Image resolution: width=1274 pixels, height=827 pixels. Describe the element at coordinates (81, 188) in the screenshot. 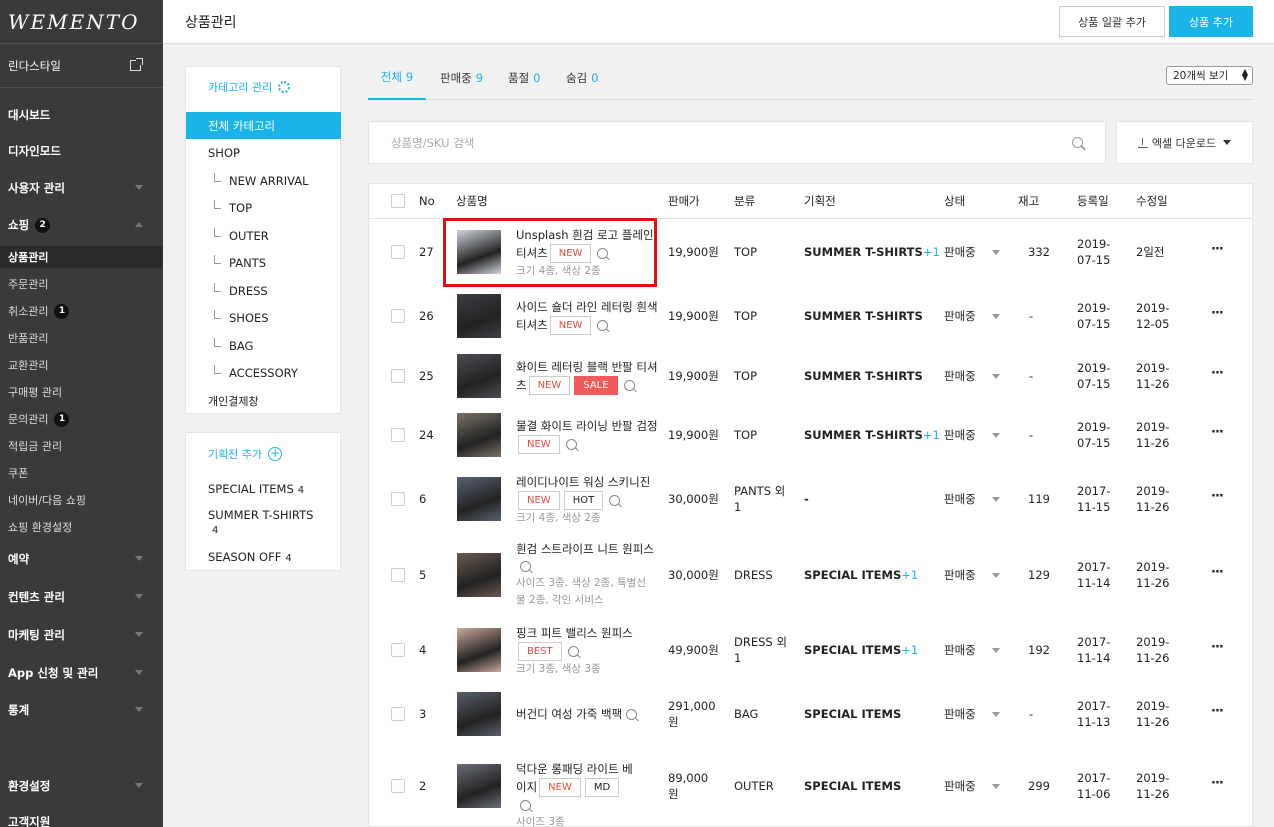

I see `menu-user-management: 사용자 관리` at that location.